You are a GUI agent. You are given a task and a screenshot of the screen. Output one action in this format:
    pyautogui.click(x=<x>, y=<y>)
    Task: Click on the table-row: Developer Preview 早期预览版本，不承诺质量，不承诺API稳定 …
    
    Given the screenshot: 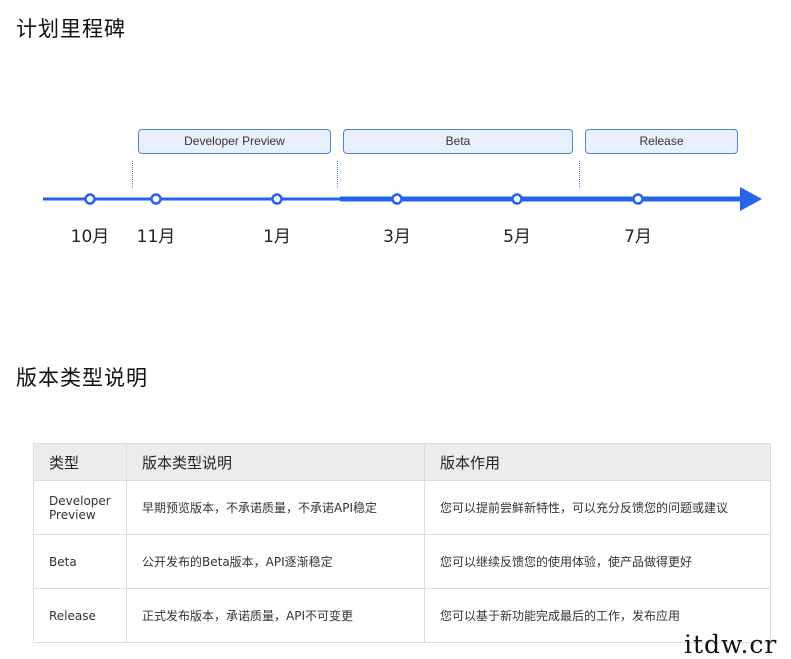 What is the action you would take?
    pyautogui.click(x=402, y=507)
    